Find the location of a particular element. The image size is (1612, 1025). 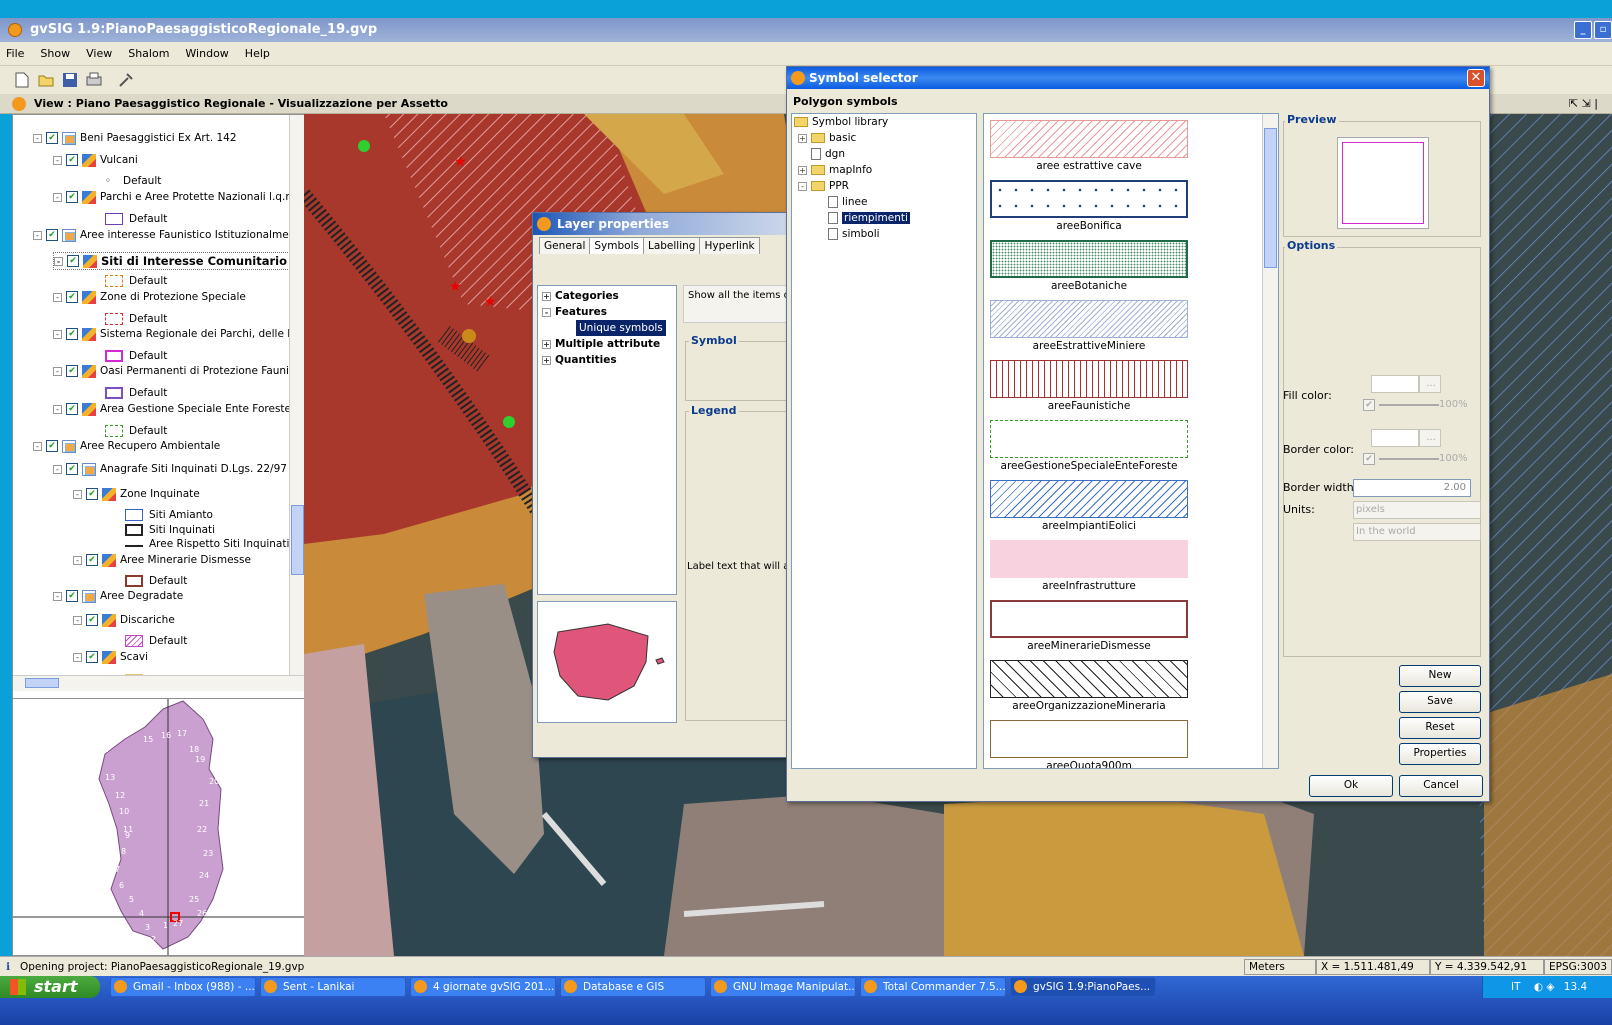

ok-button: Ok is located at coordinates (1351, 786).